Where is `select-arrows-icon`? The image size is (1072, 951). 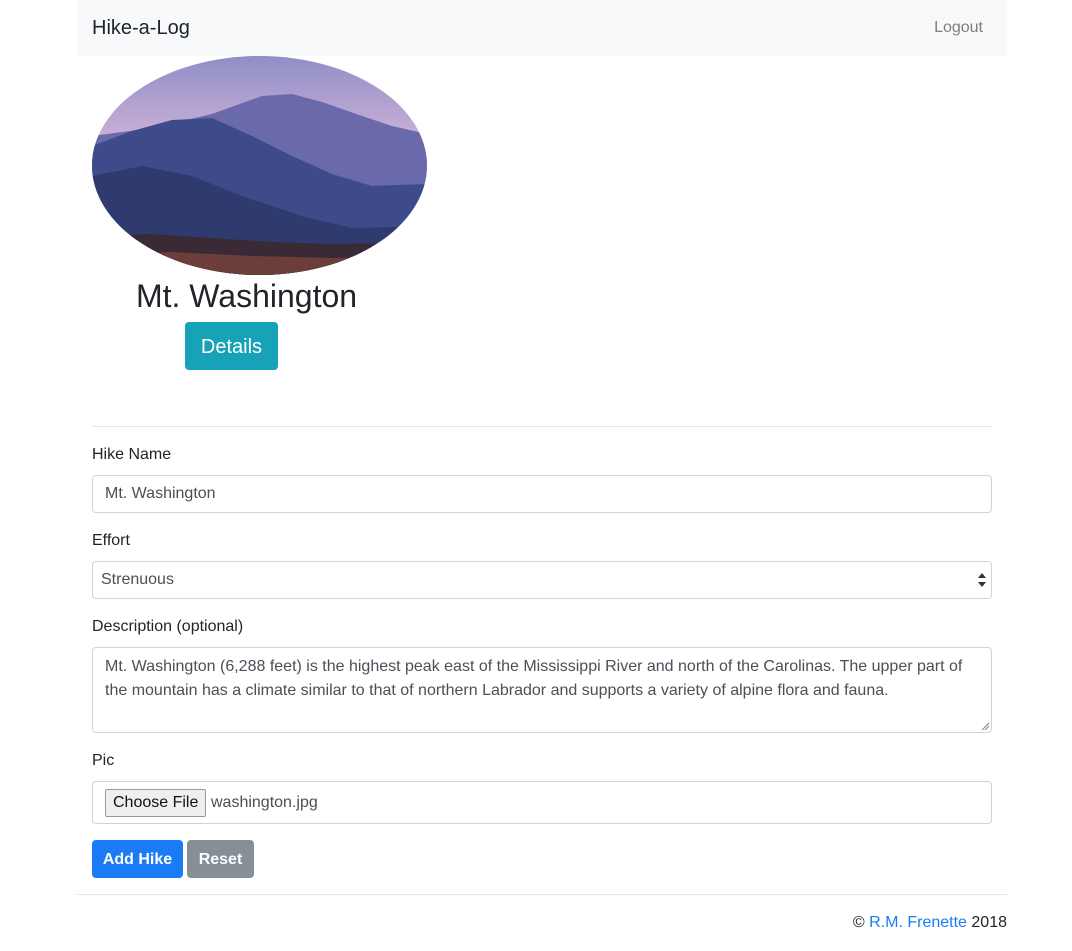
select-arrows-icon is located at coordinates (982, 580).